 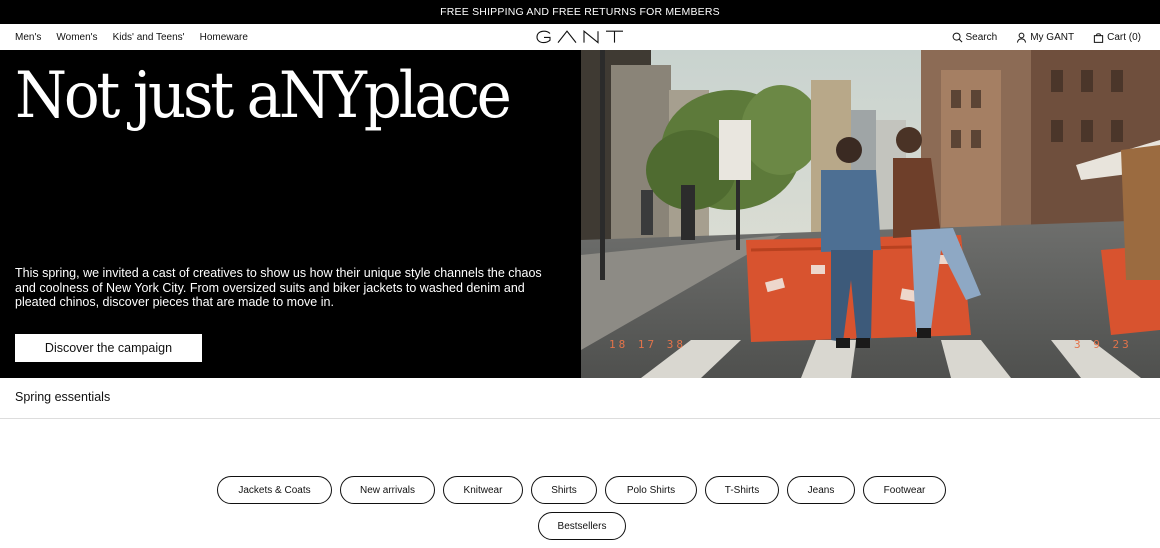 What do you see at coordinates (149, 37) in the screenshot?
I see `nav-item-kids-teens: Kids' and Teens'` at bounding box center [149, 37].